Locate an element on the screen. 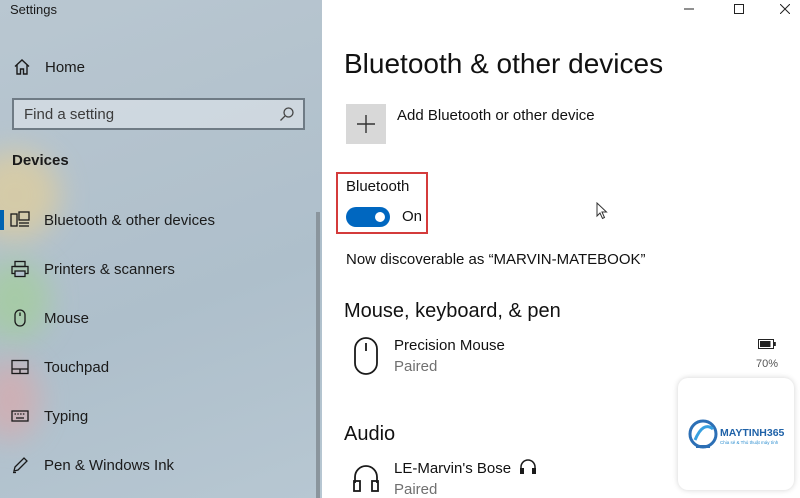 The height and width of the screenshot is (498, 800). watermark-logo: MAYTINH365 Chia sẻ & Thủ thuật máy tính is located at coordinates (736, 434).